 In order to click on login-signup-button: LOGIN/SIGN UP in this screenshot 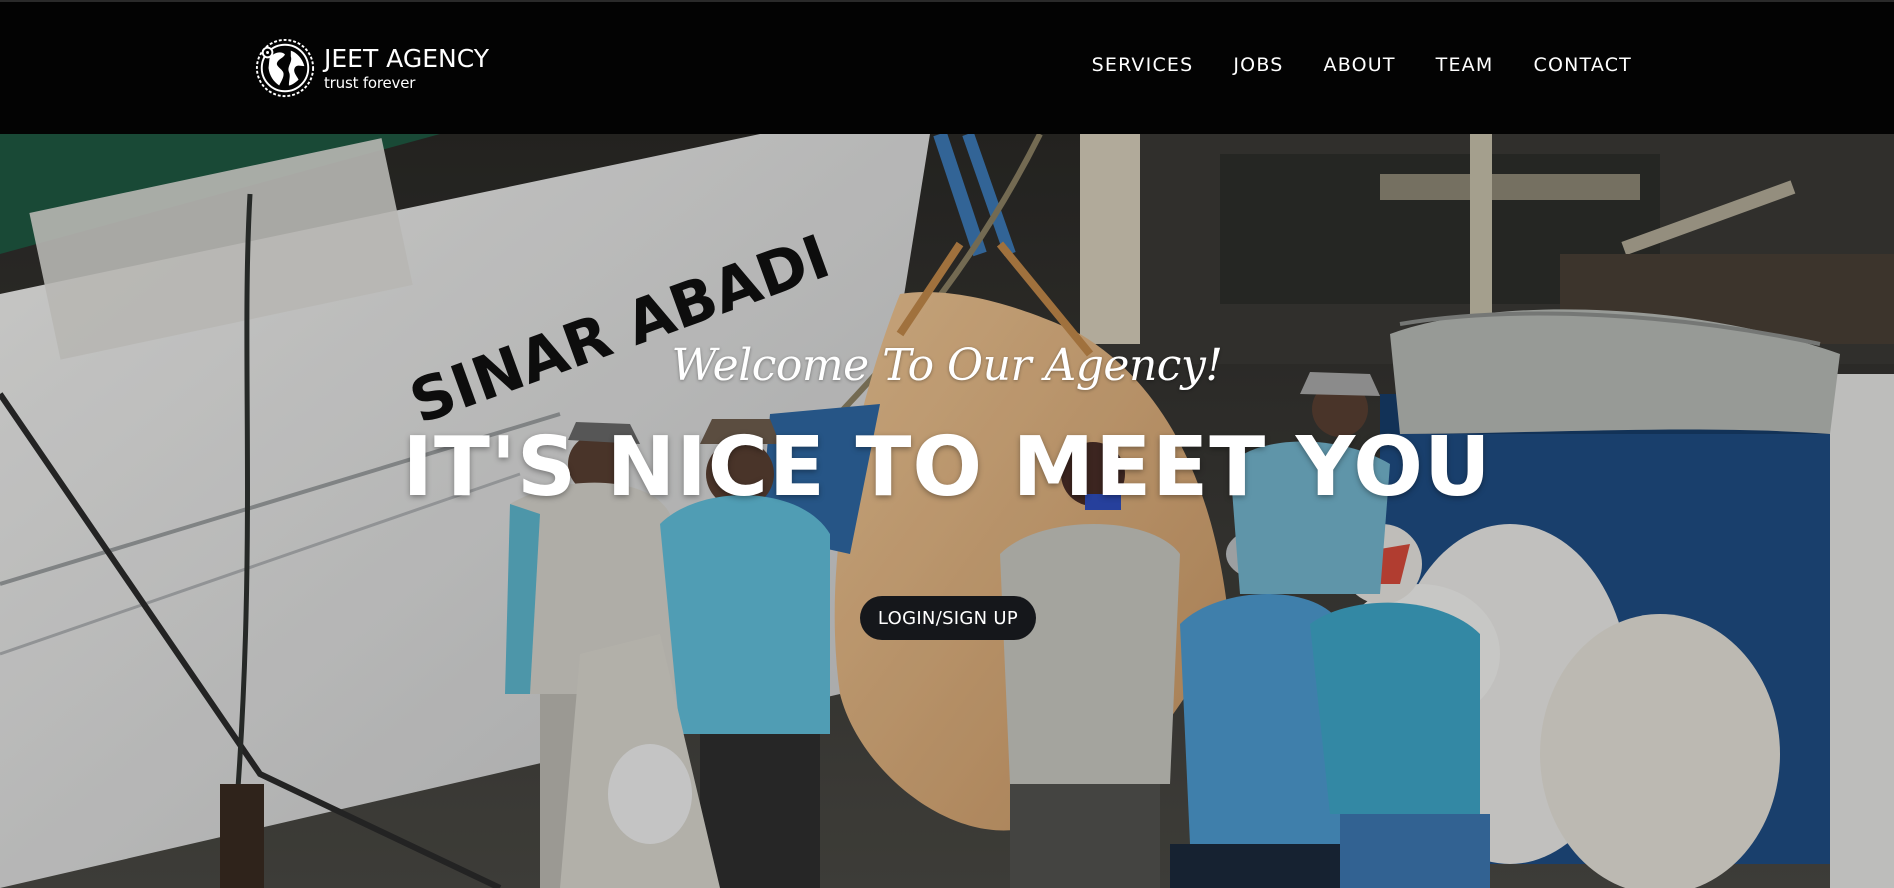, I will do `click(948, 618)`.